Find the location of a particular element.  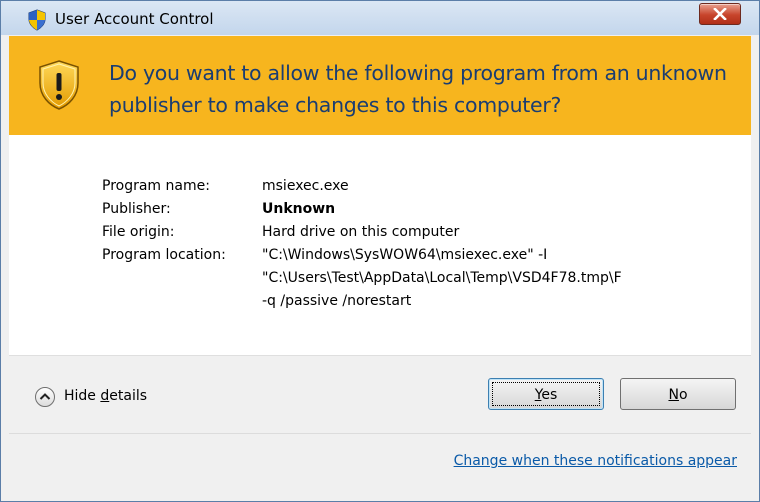

button-area: Hide details Yes No is located at coordinates (380, 394).